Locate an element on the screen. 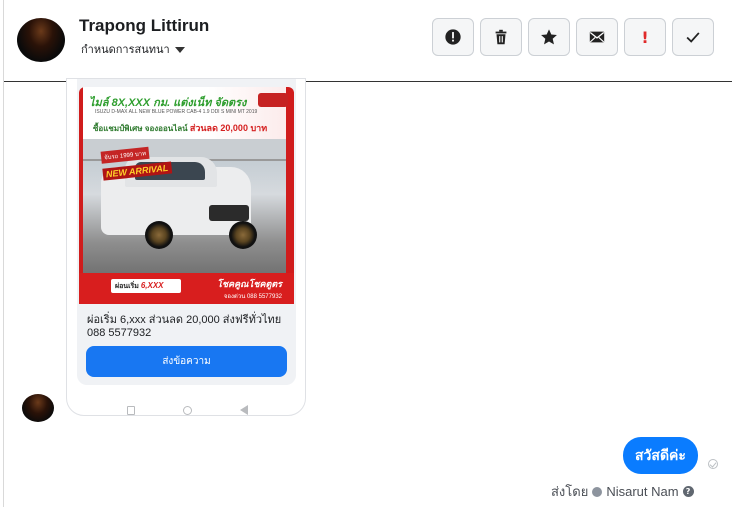  delete-button is located at coordinates (501, 37).